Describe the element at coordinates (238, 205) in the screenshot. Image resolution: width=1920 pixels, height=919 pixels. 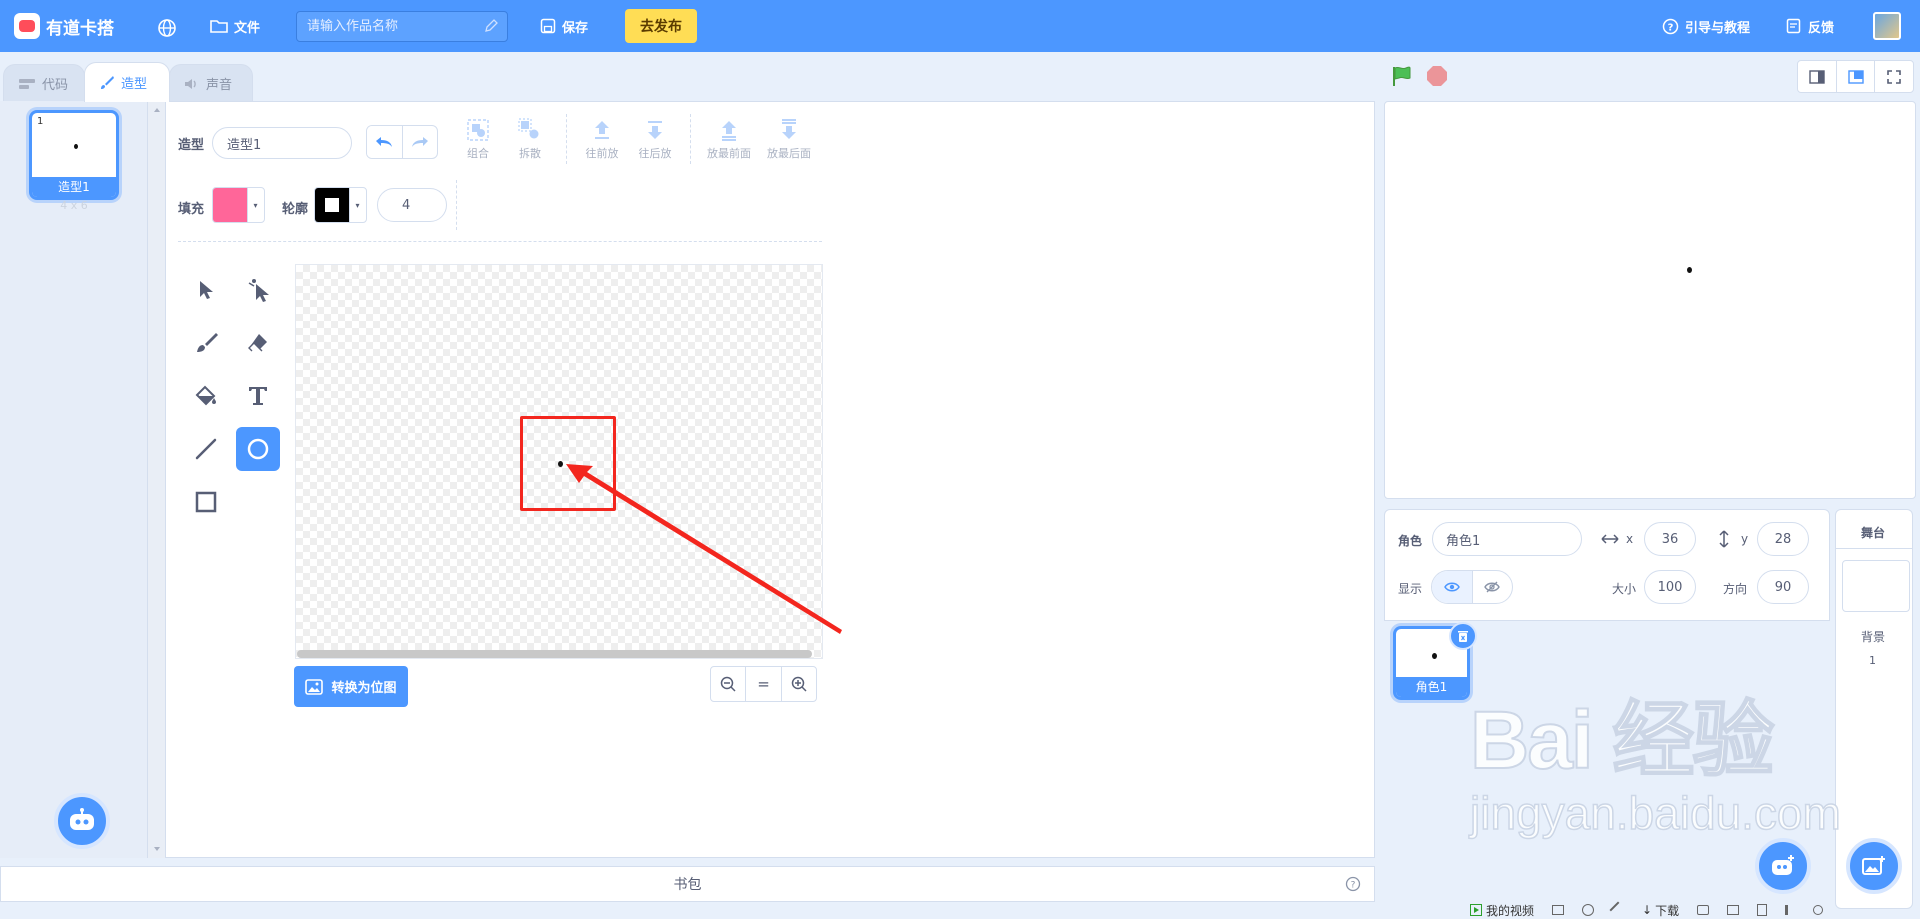
I see `fill-color-picker: ▾` at that location.